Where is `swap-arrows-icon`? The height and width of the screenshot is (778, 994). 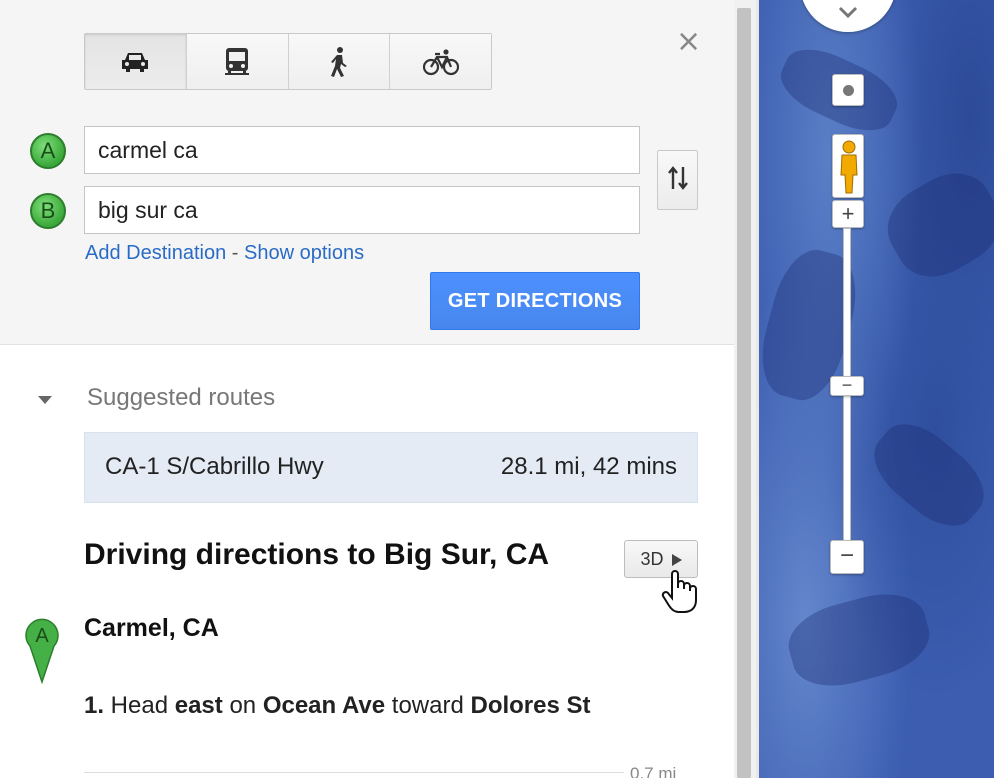
swap-arrows-icon is located at coordinates (677, 180).